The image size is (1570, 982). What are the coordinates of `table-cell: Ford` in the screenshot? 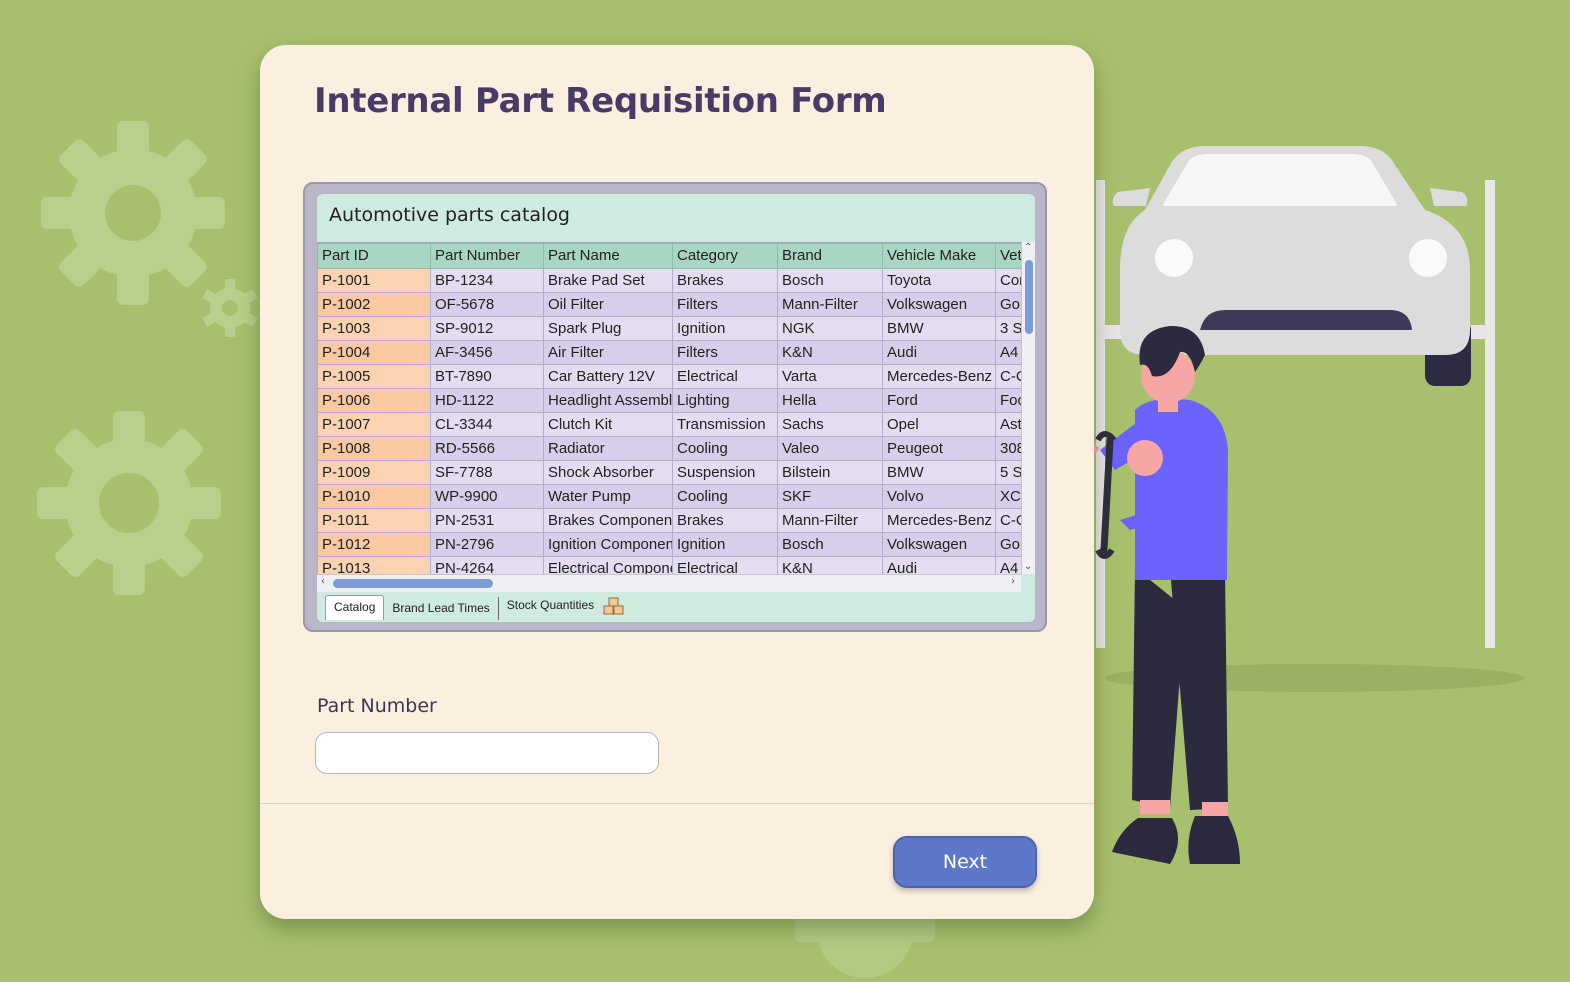 It's located at (939, 400).